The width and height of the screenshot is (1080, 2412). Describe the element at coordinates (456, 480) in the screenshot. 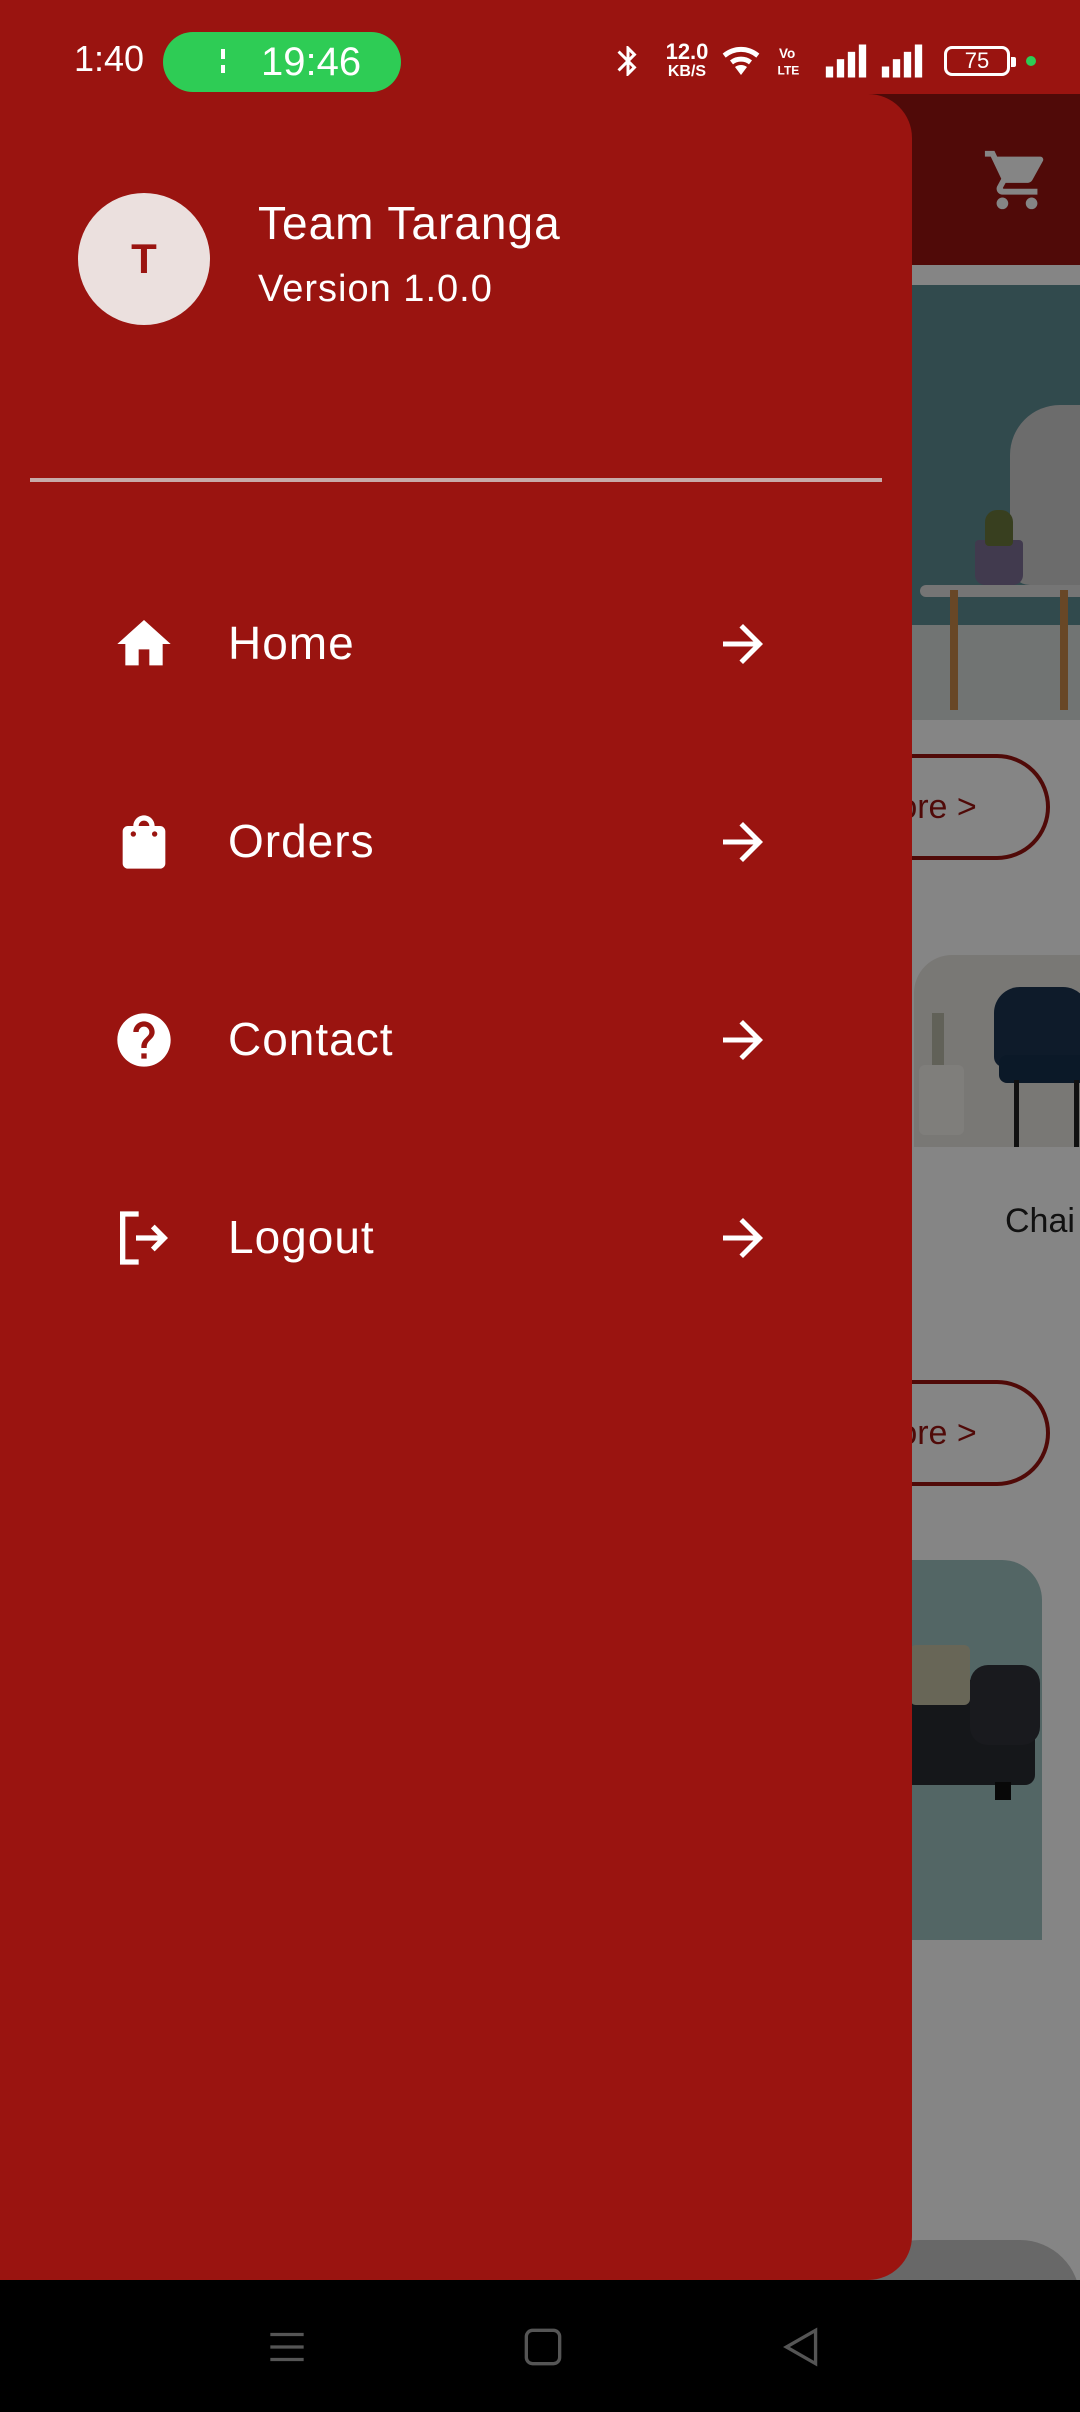

I see `divider` at that location.